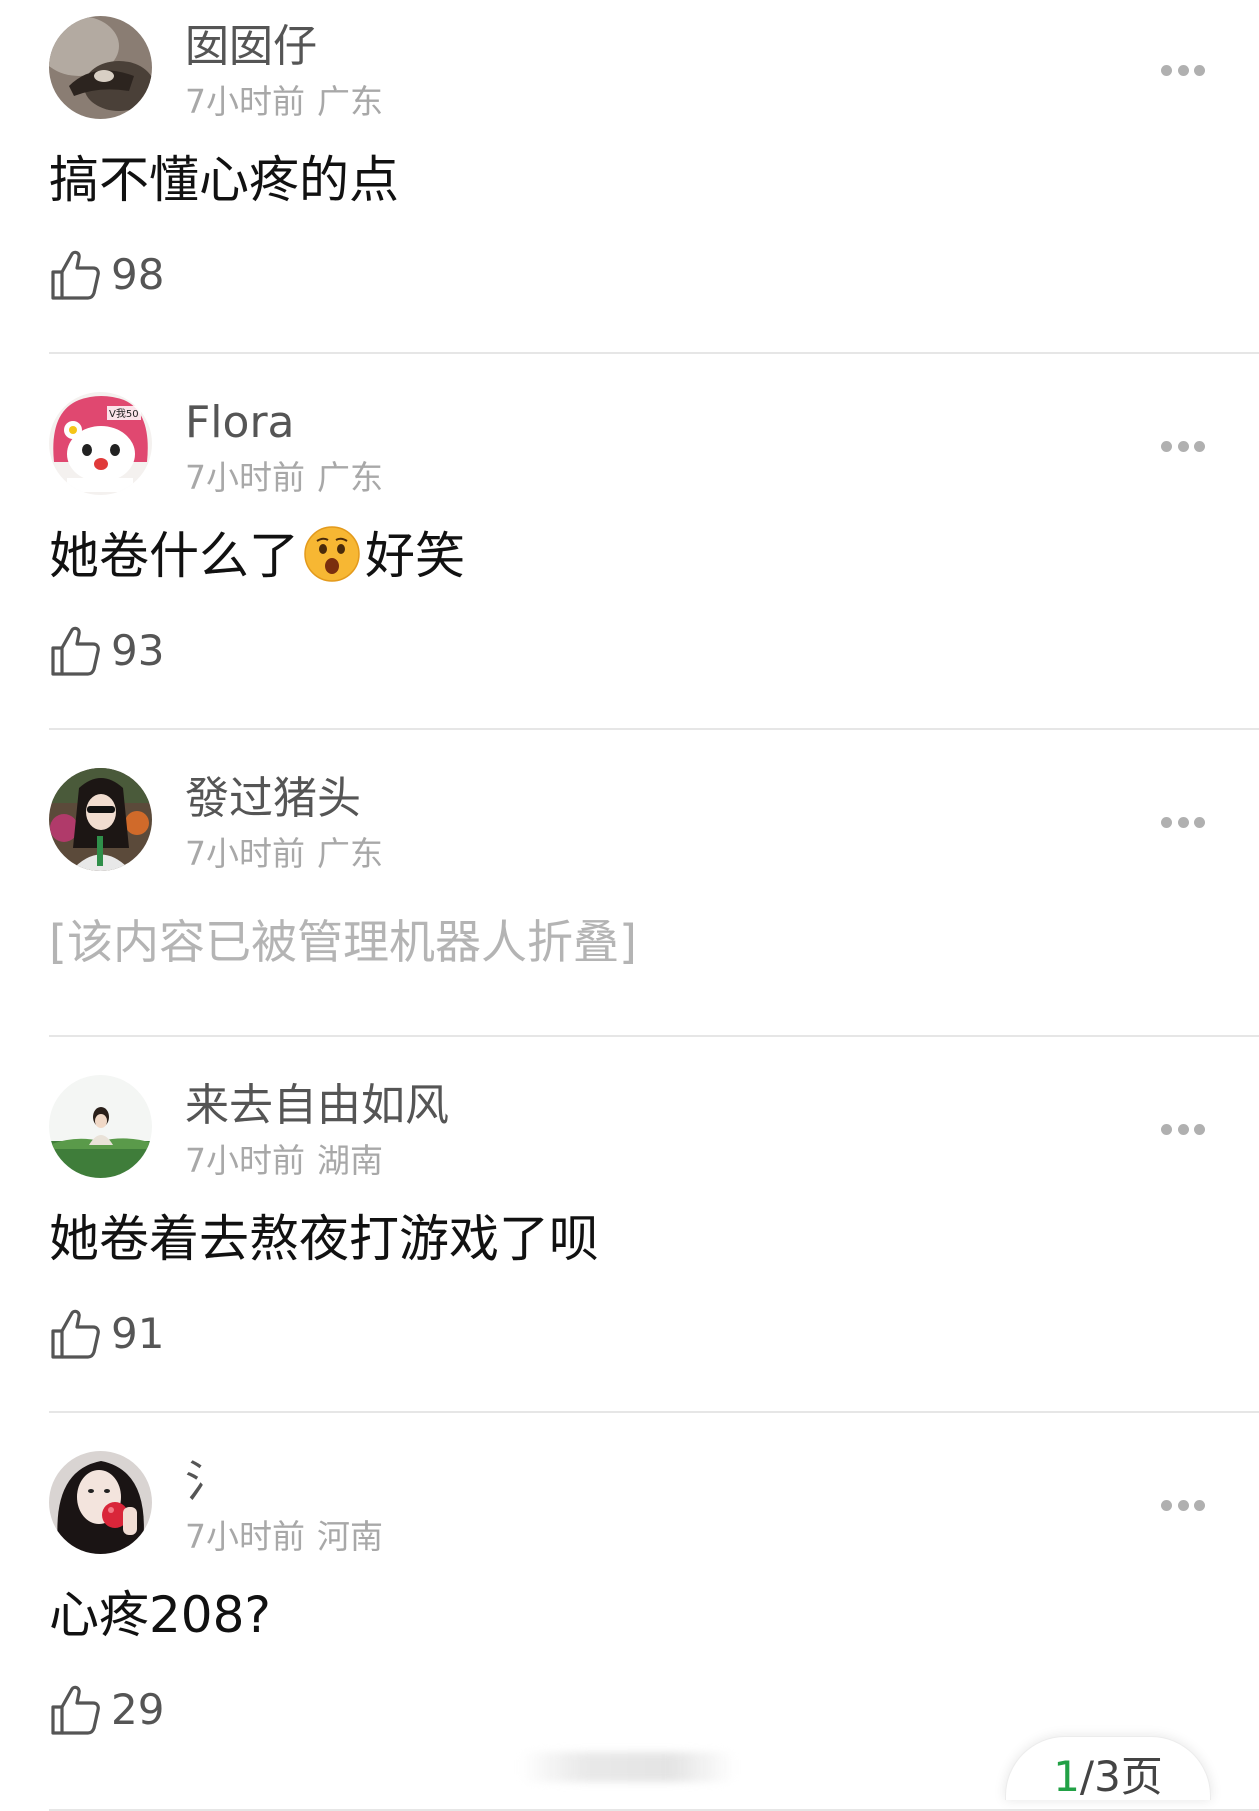  I want to click on avatar-apple-girl-icon, so click(100, 1502).